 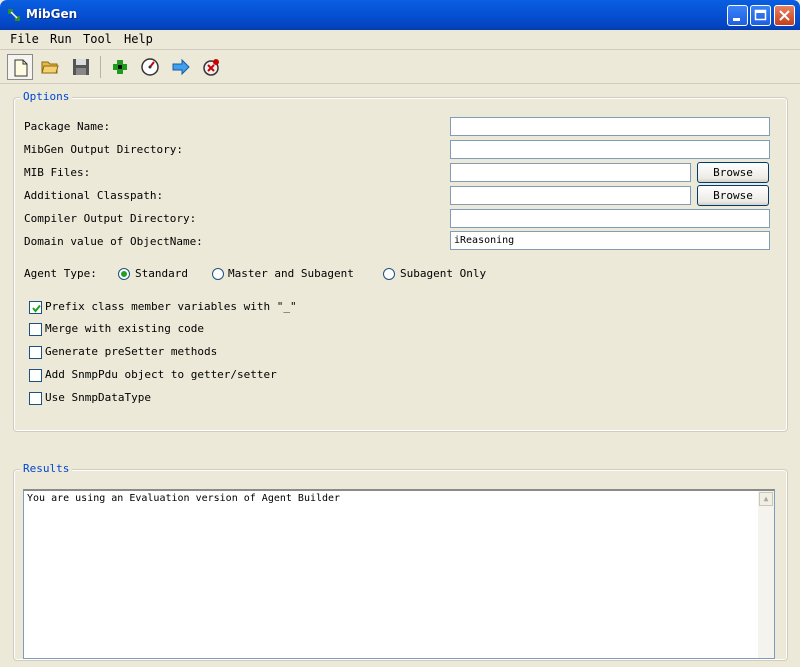 I want to click on stop-button, so click(x=211, y=67).